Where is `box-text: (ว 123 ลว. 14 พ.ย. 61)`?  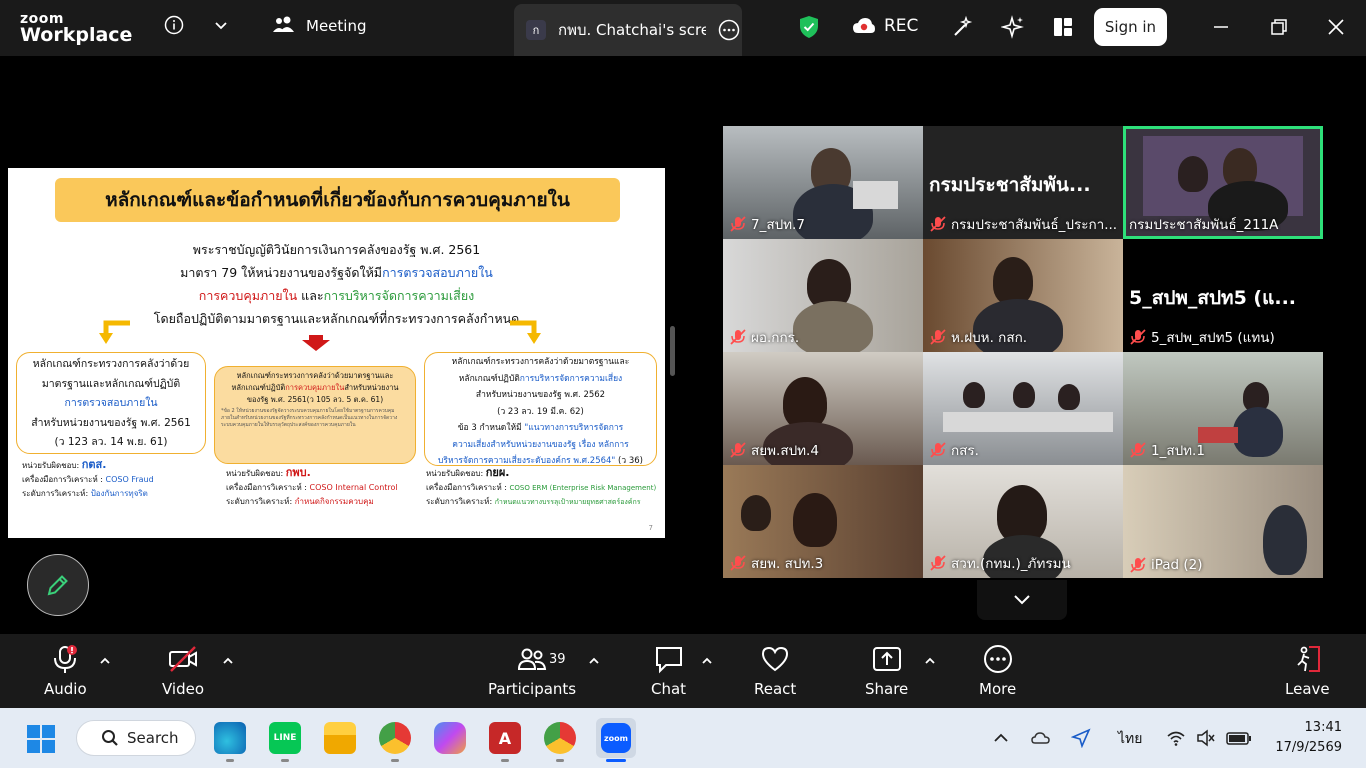
box-text: (ว 123 ลว. 14 พ.ย. 61) is located at coordinates (111, 442).